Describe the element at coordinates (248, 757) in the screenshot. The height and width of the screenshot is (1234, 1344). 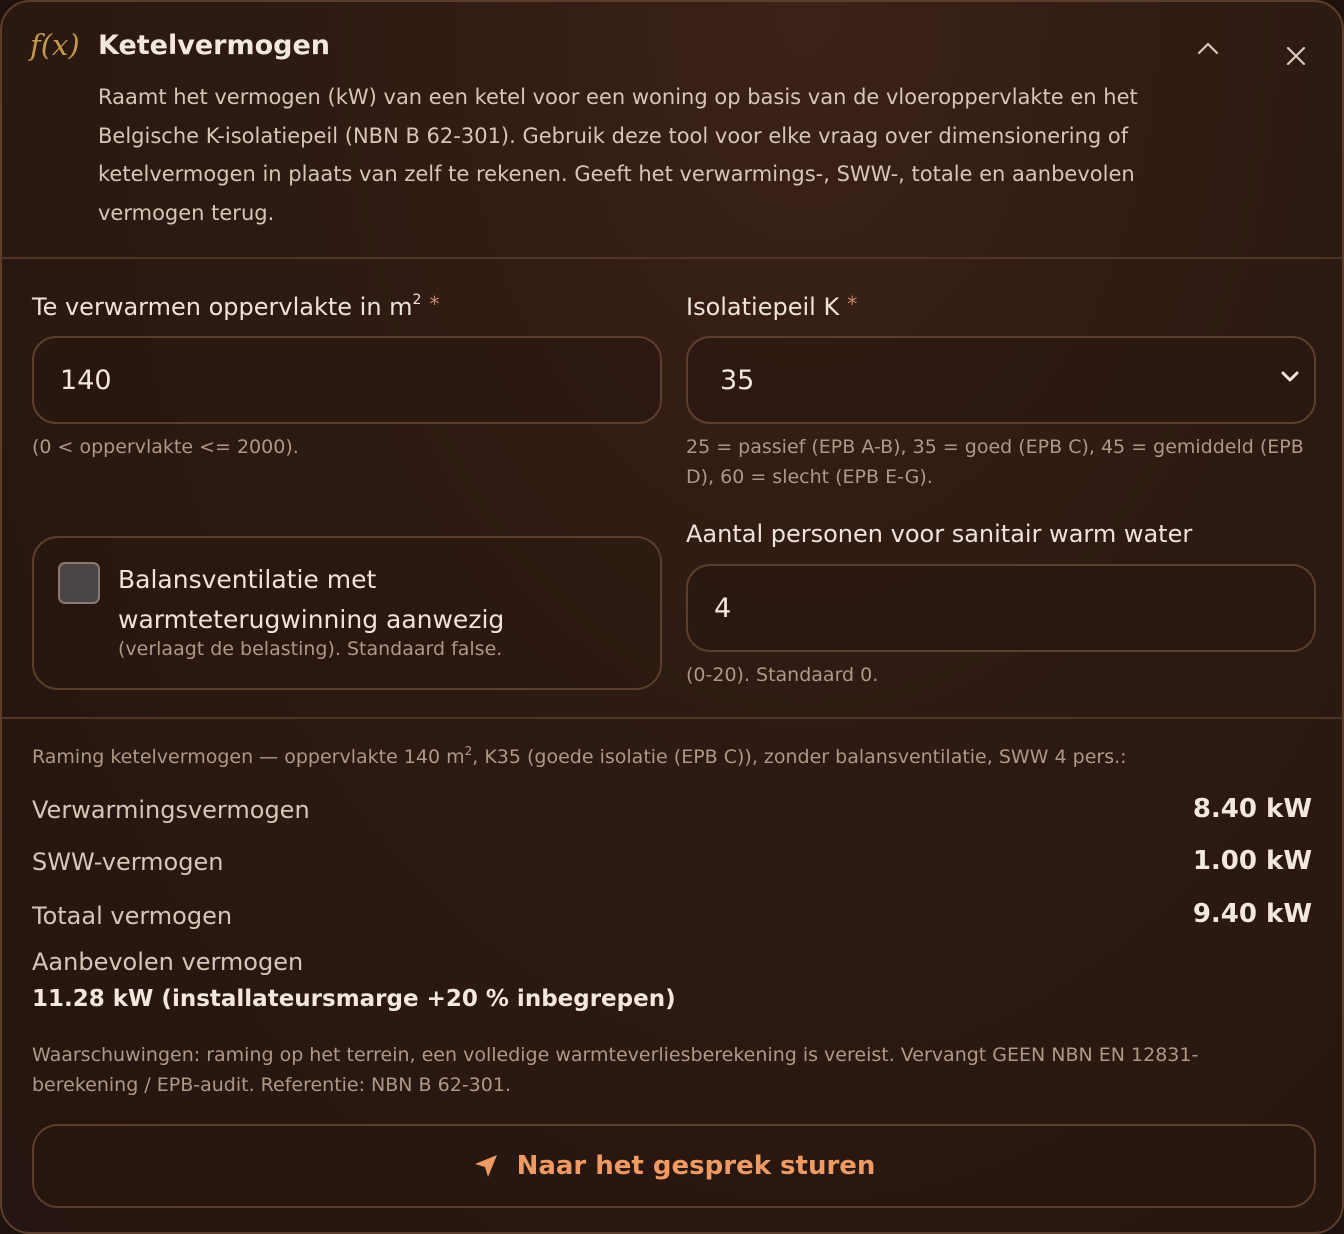
I see `summary-text: Raming ketelvermogen — oppervlakte 140 m` at that location.